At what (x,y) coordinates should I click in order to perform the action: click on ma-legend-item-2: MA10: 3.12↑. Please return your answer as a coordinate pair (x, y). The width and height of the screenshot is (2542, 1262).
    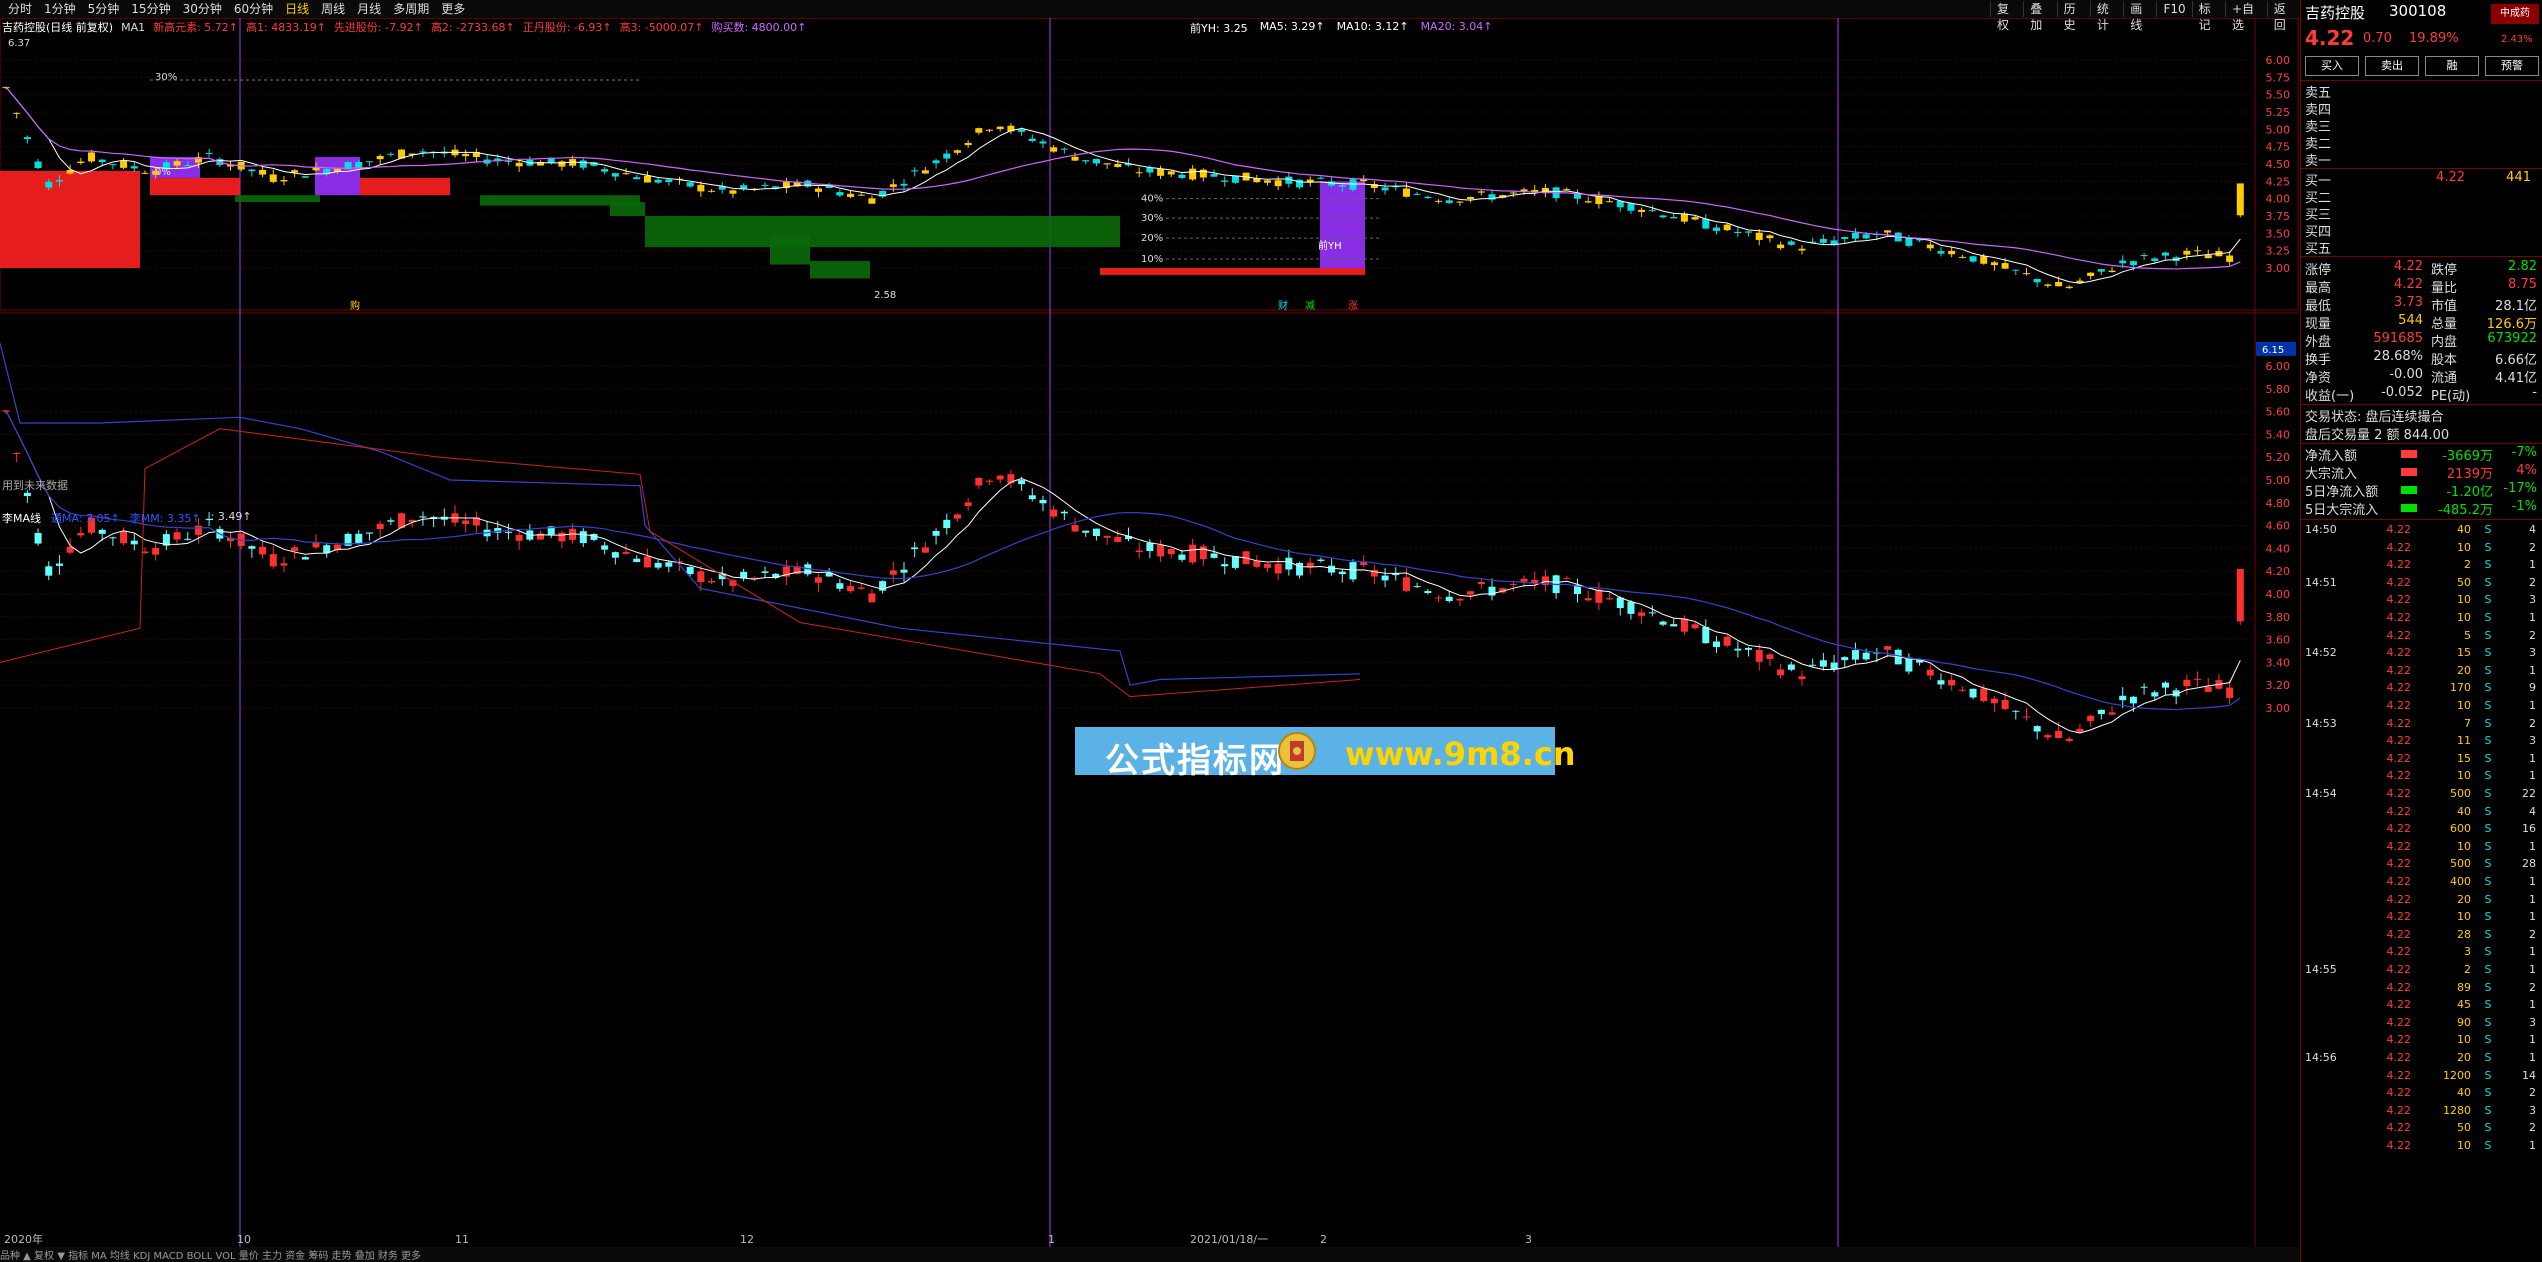
    Looking at the image, I should click on (1372, 26).